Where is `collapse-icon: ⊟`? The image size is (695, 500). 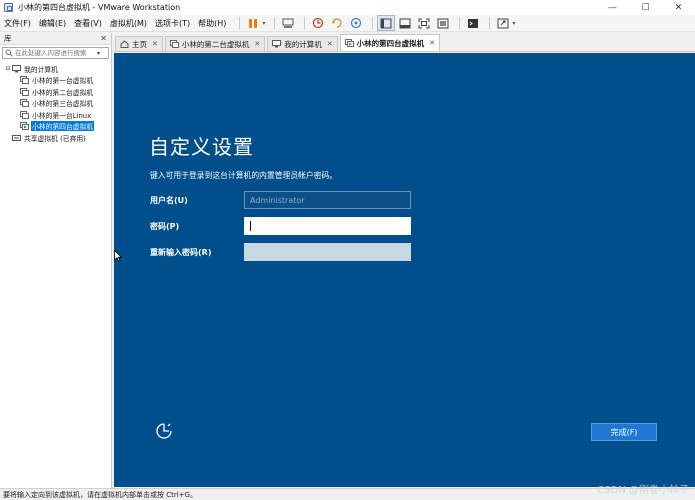
collapse-icon: ⊟ is located at coordinates (8, 68).